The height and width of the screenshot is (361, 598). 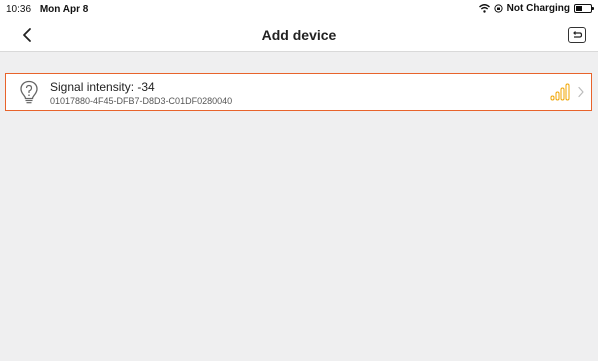 I want to click on battery-icon, so click(x=584, y=8).